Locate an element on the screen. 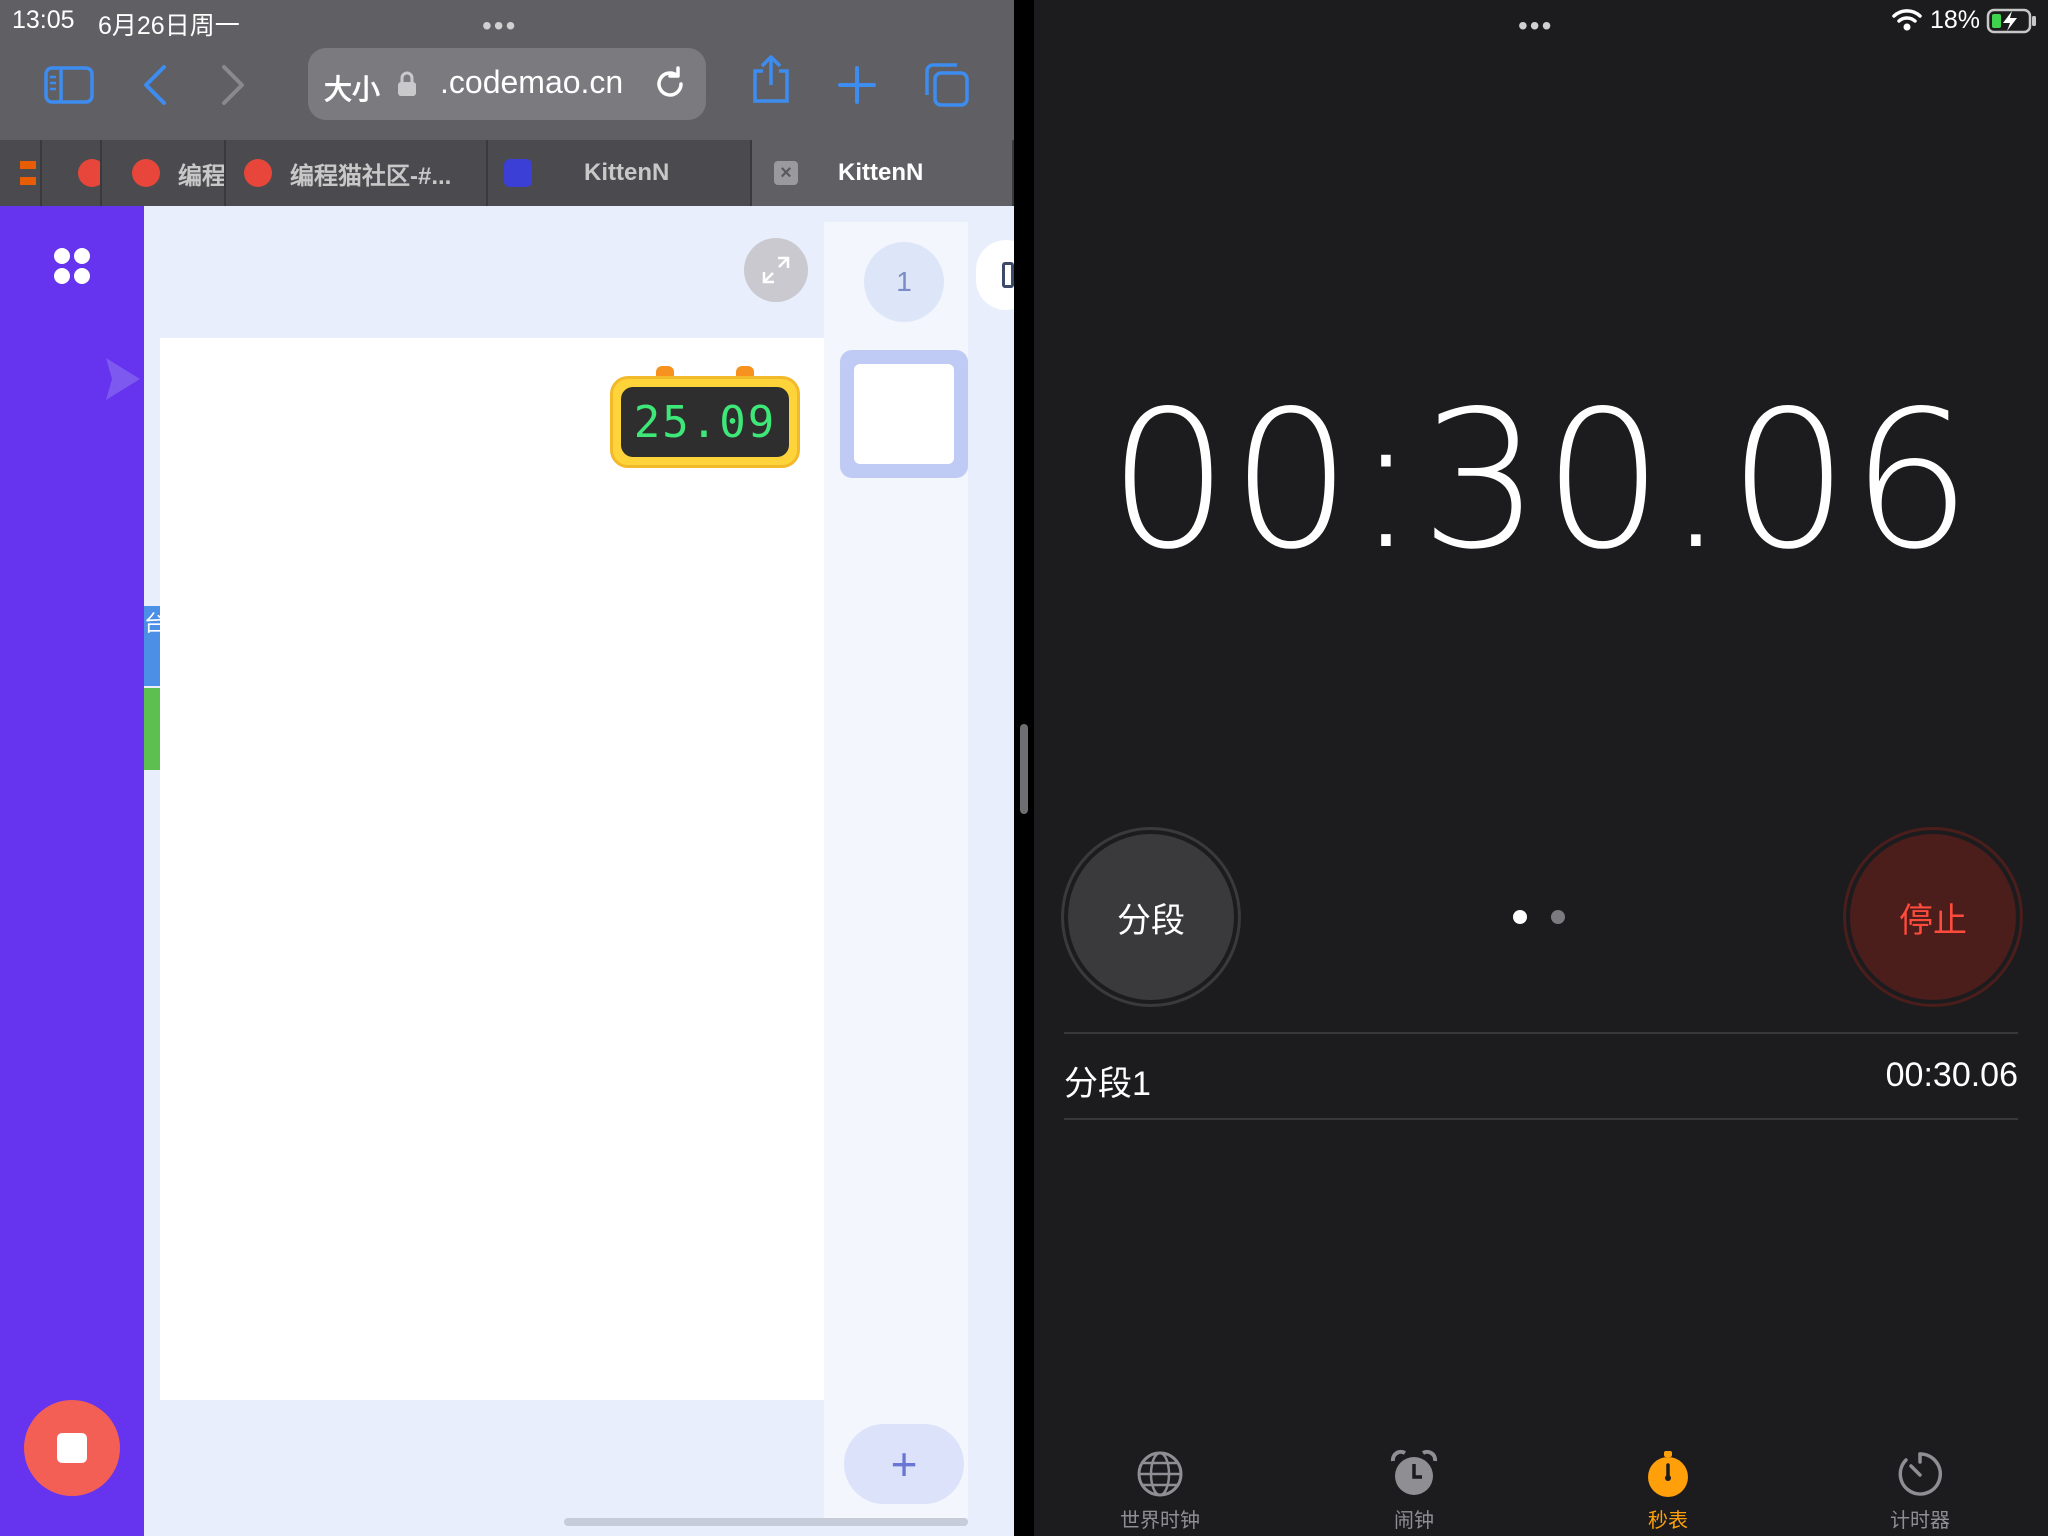 This screenshot has height=1536, width=2048. site-favicon-icon is located at coordinates (28, 173).